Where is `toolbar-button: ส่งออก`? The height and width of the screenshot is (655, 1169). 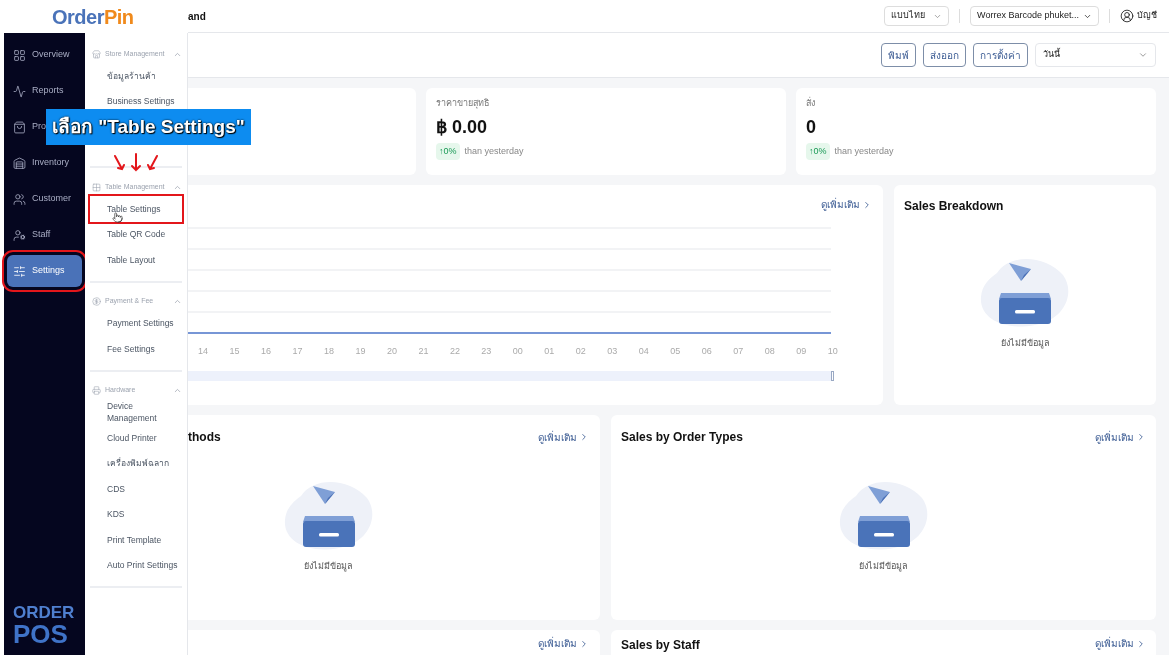 toolbar-button: ส่งออก is located at coordinates (944, 55).